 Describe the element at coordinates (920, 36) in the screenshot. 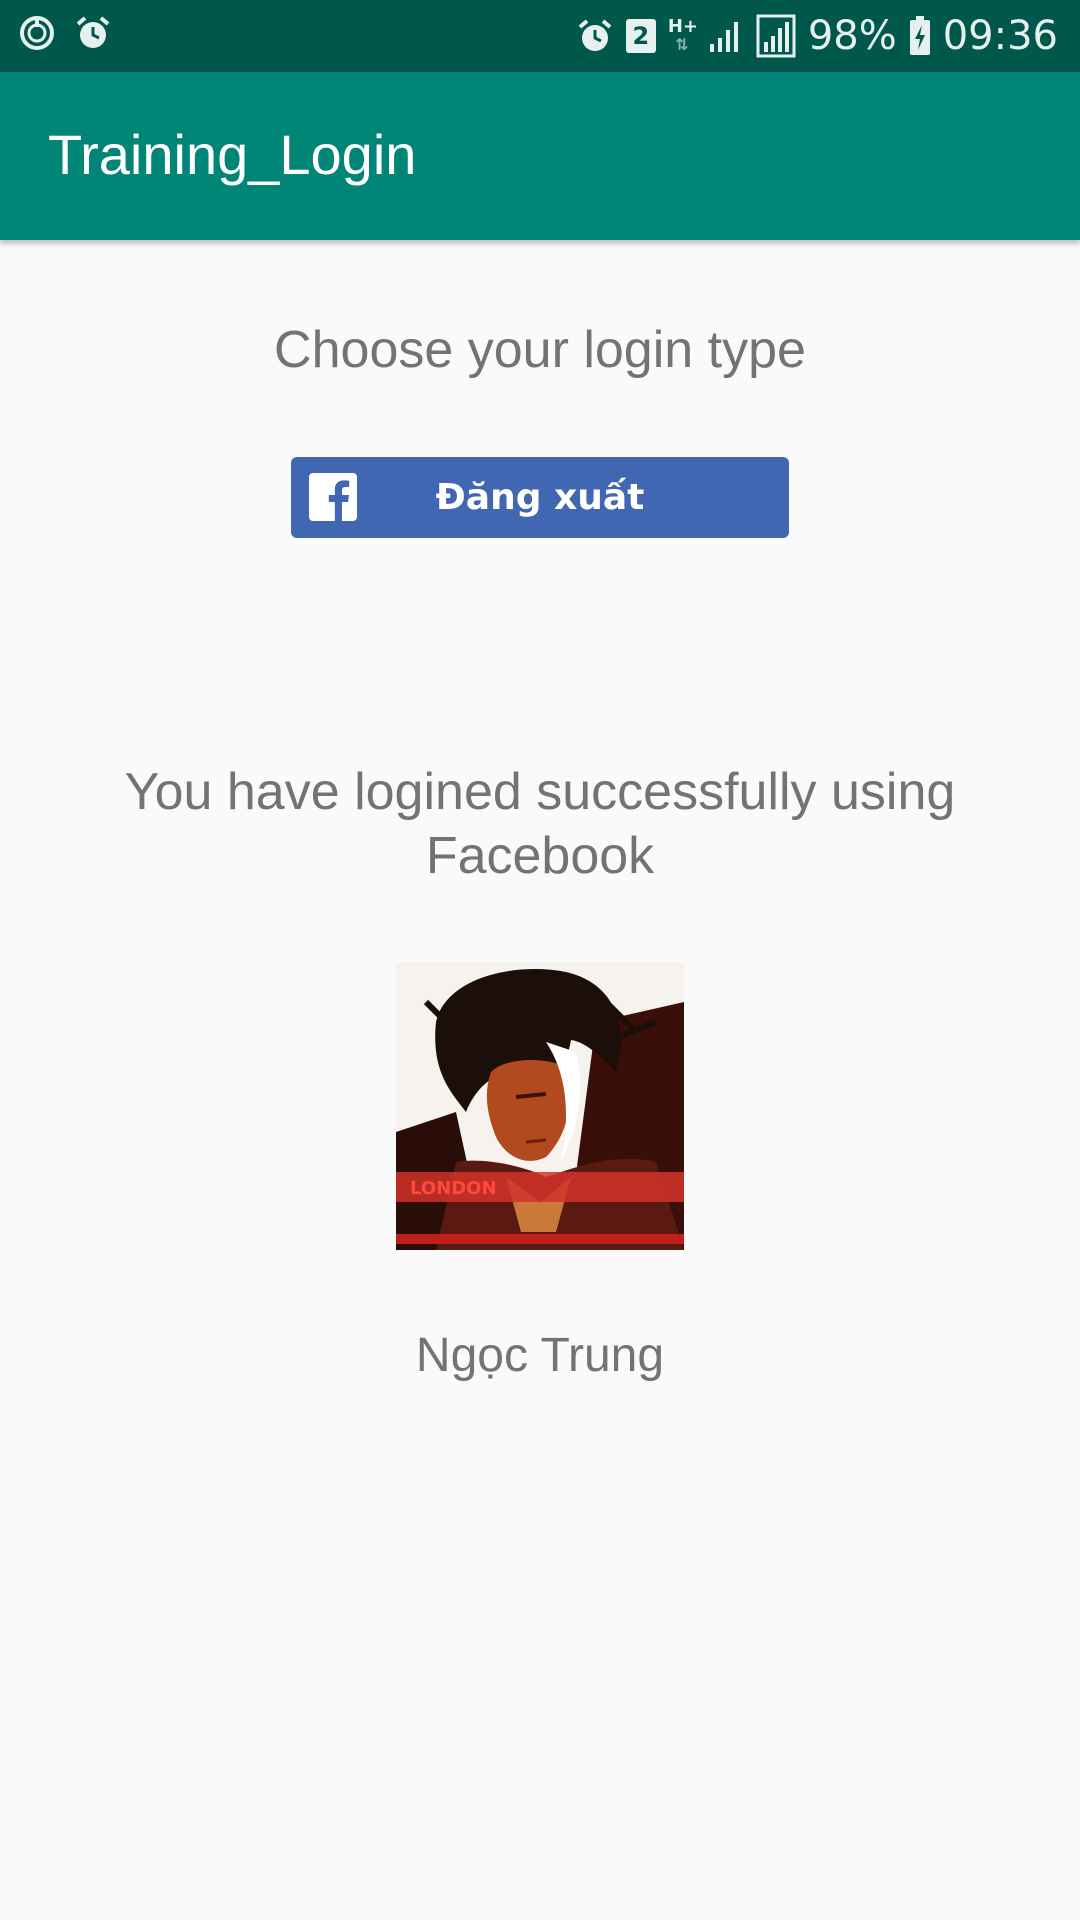

I see `battery-icon` at that location.